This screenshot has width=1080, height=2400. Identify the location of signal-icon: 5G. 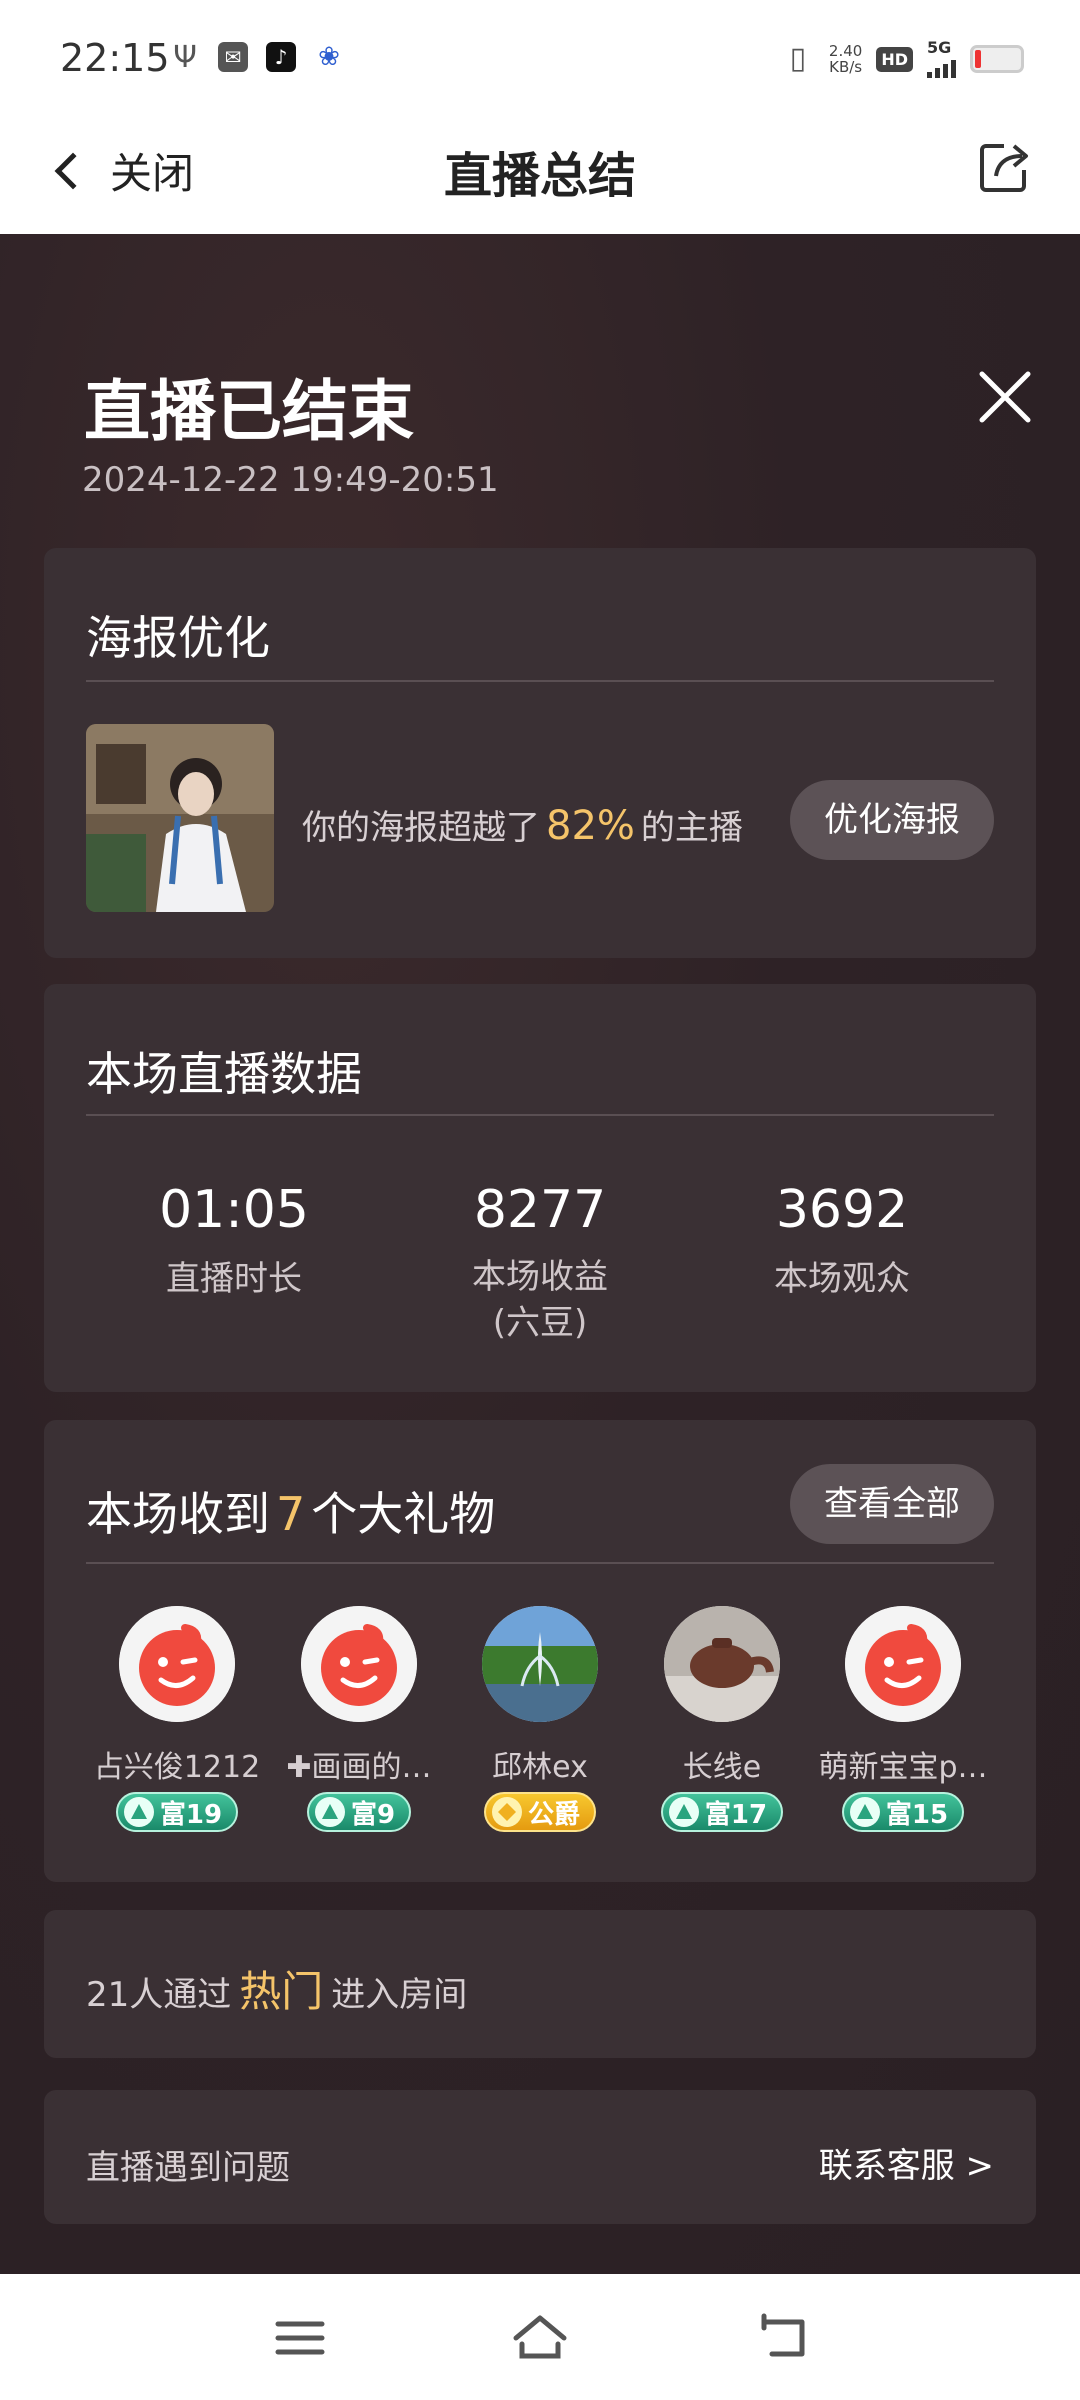
(941, 59).